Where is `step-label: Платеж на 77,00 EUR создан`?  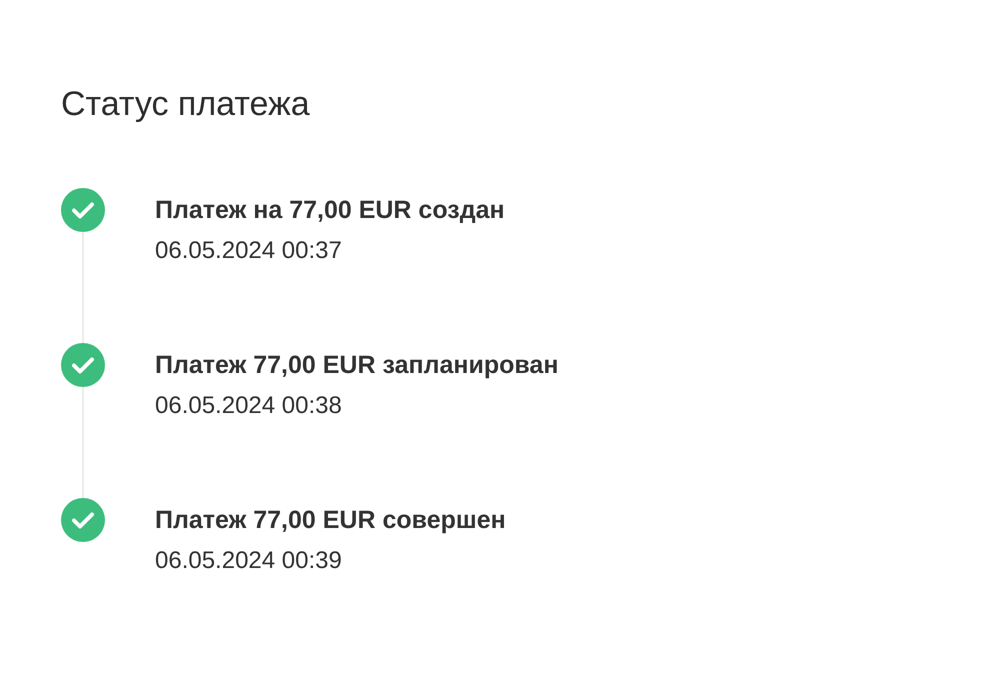 step-label: Платеж на 77,00 EUR создан is located at coordinates (330, 210).